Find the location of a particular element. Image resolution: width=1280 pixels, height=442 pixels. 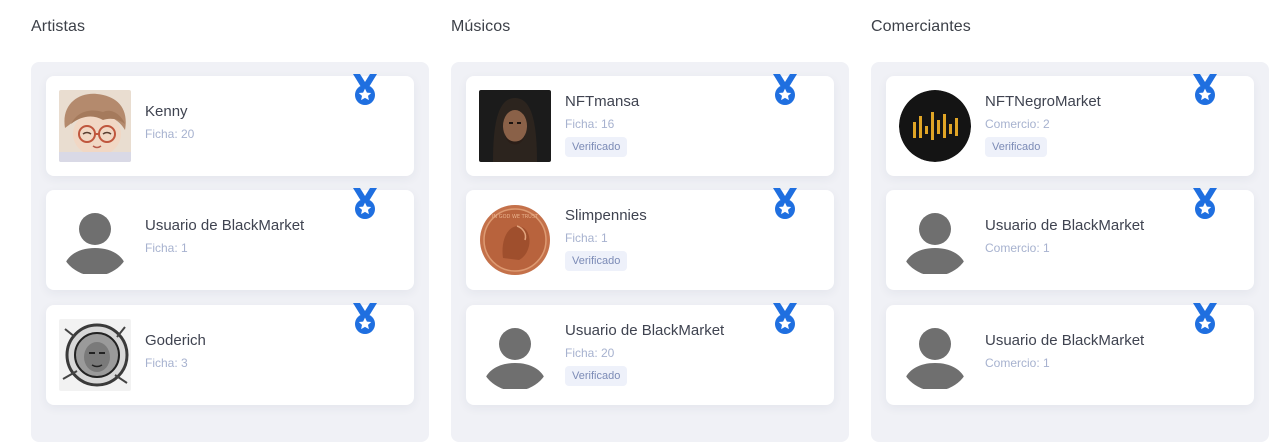

portrait-photo-image is located at coordinates (515, 126).